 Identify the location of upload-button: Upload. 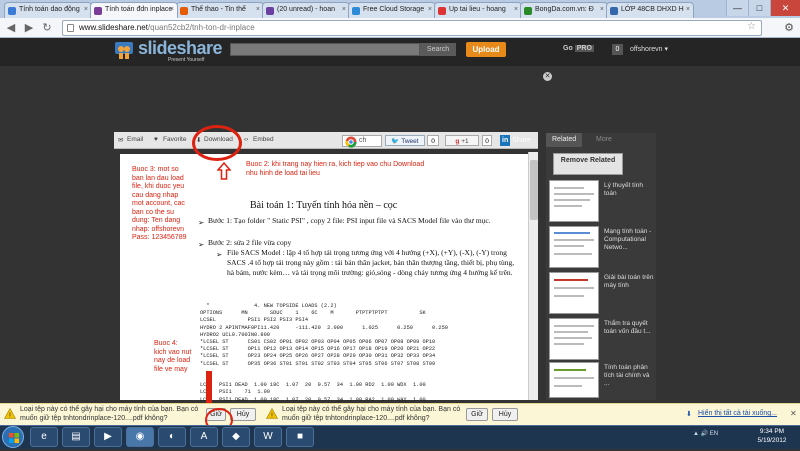
(486, 49).